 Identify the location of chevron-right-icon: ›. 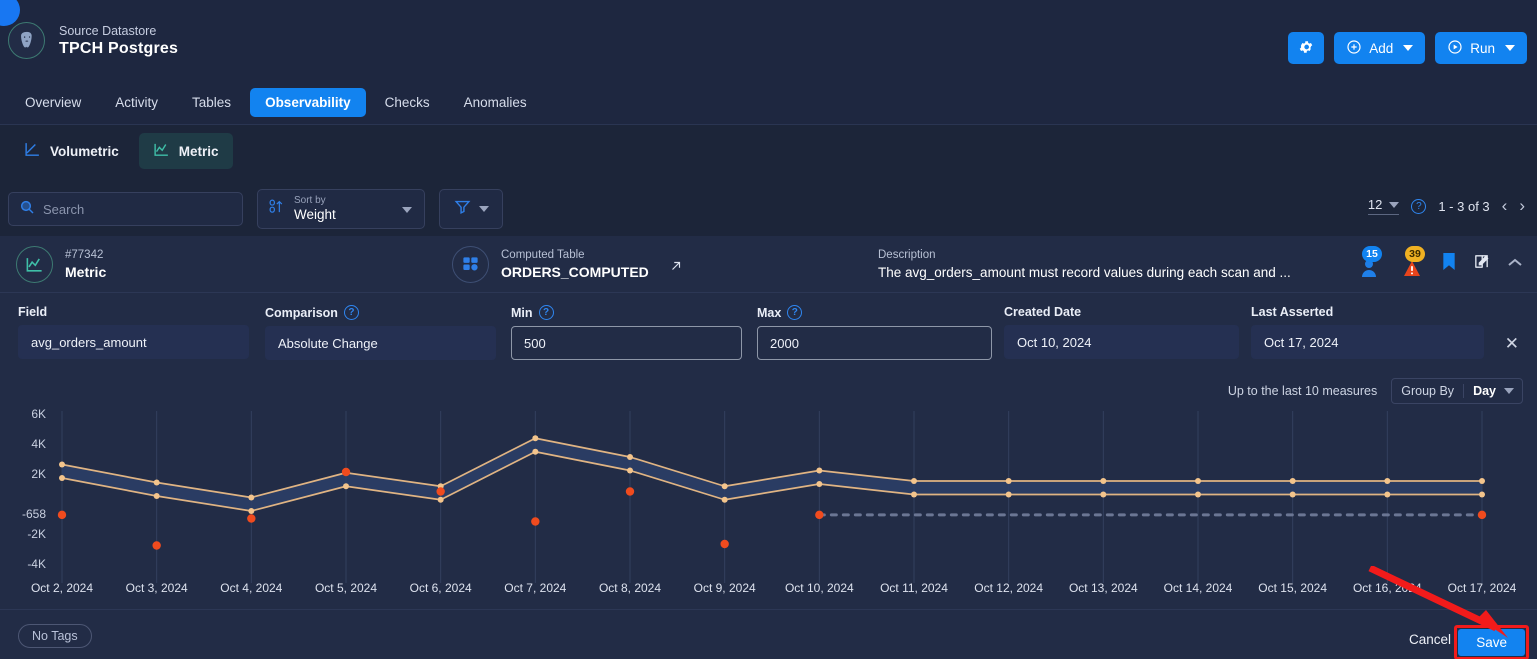
(1522, 206).